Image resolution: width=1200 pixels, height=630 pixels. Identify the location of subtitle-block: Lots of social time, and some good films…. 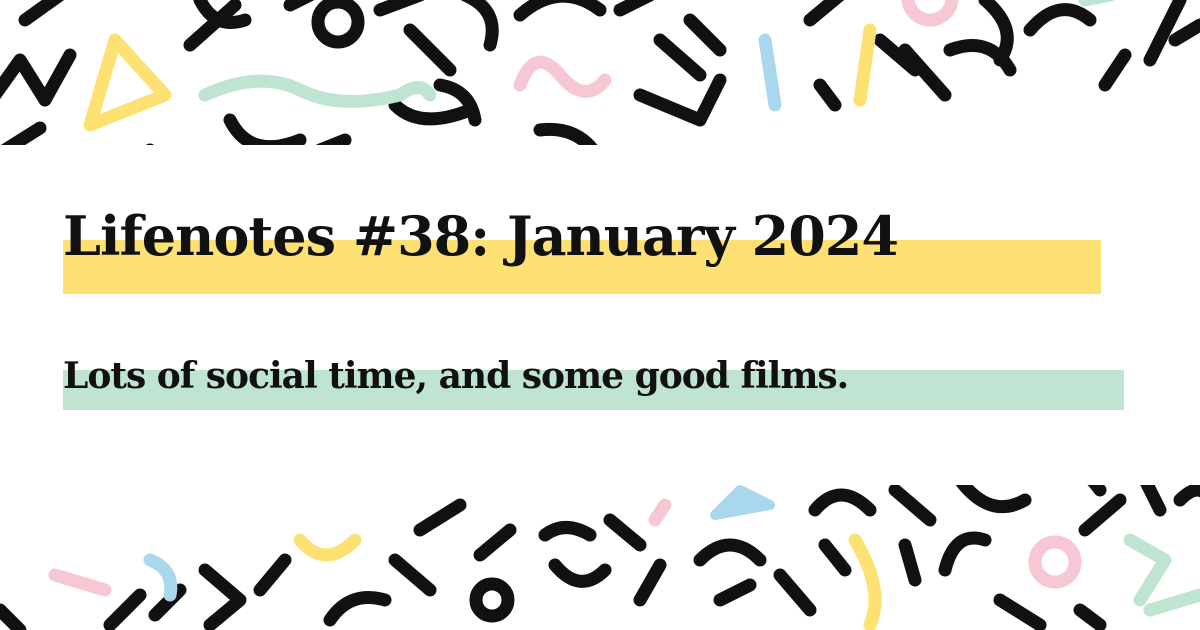
(598, 380).